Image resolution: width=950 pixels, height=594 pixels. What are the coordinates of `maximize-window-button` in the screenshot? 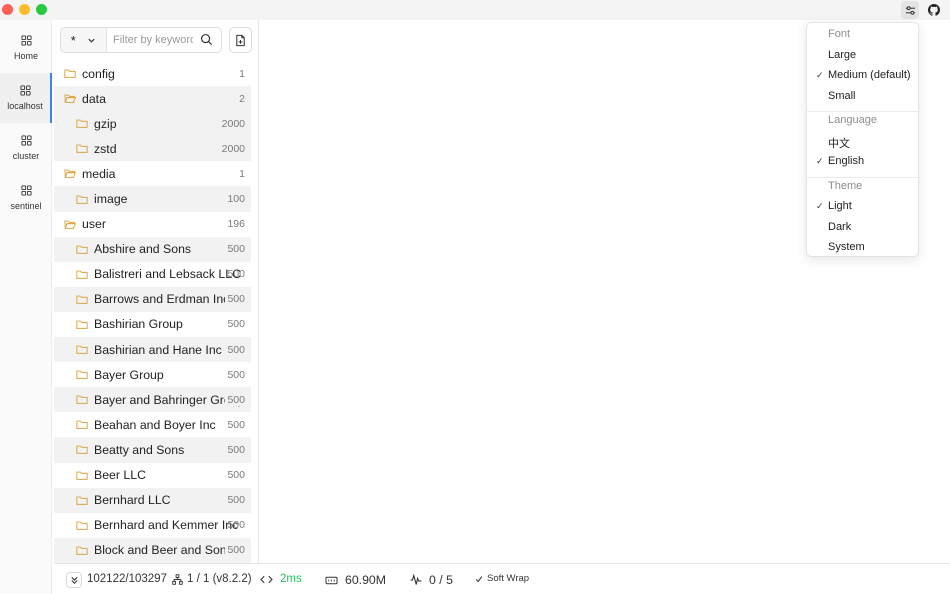 It's located at (41, 9).